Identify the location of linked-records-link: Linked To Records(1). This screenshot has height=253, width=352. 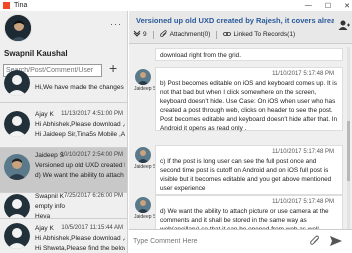
(259, 35).